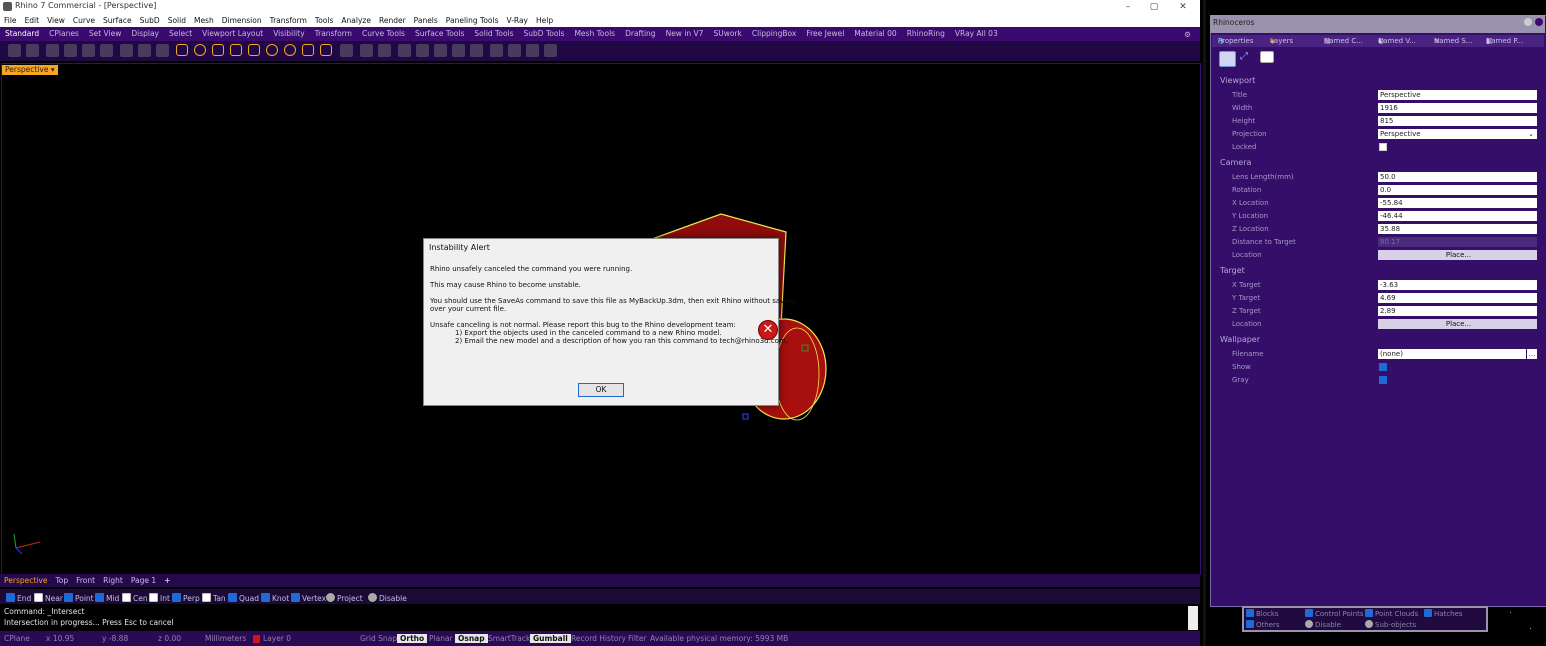 The width and height of the screenshot is (1546, 646). Describe the element at coordinates (10, 597) in the screenshot. I see `osnap-end-checkbox` at that location.